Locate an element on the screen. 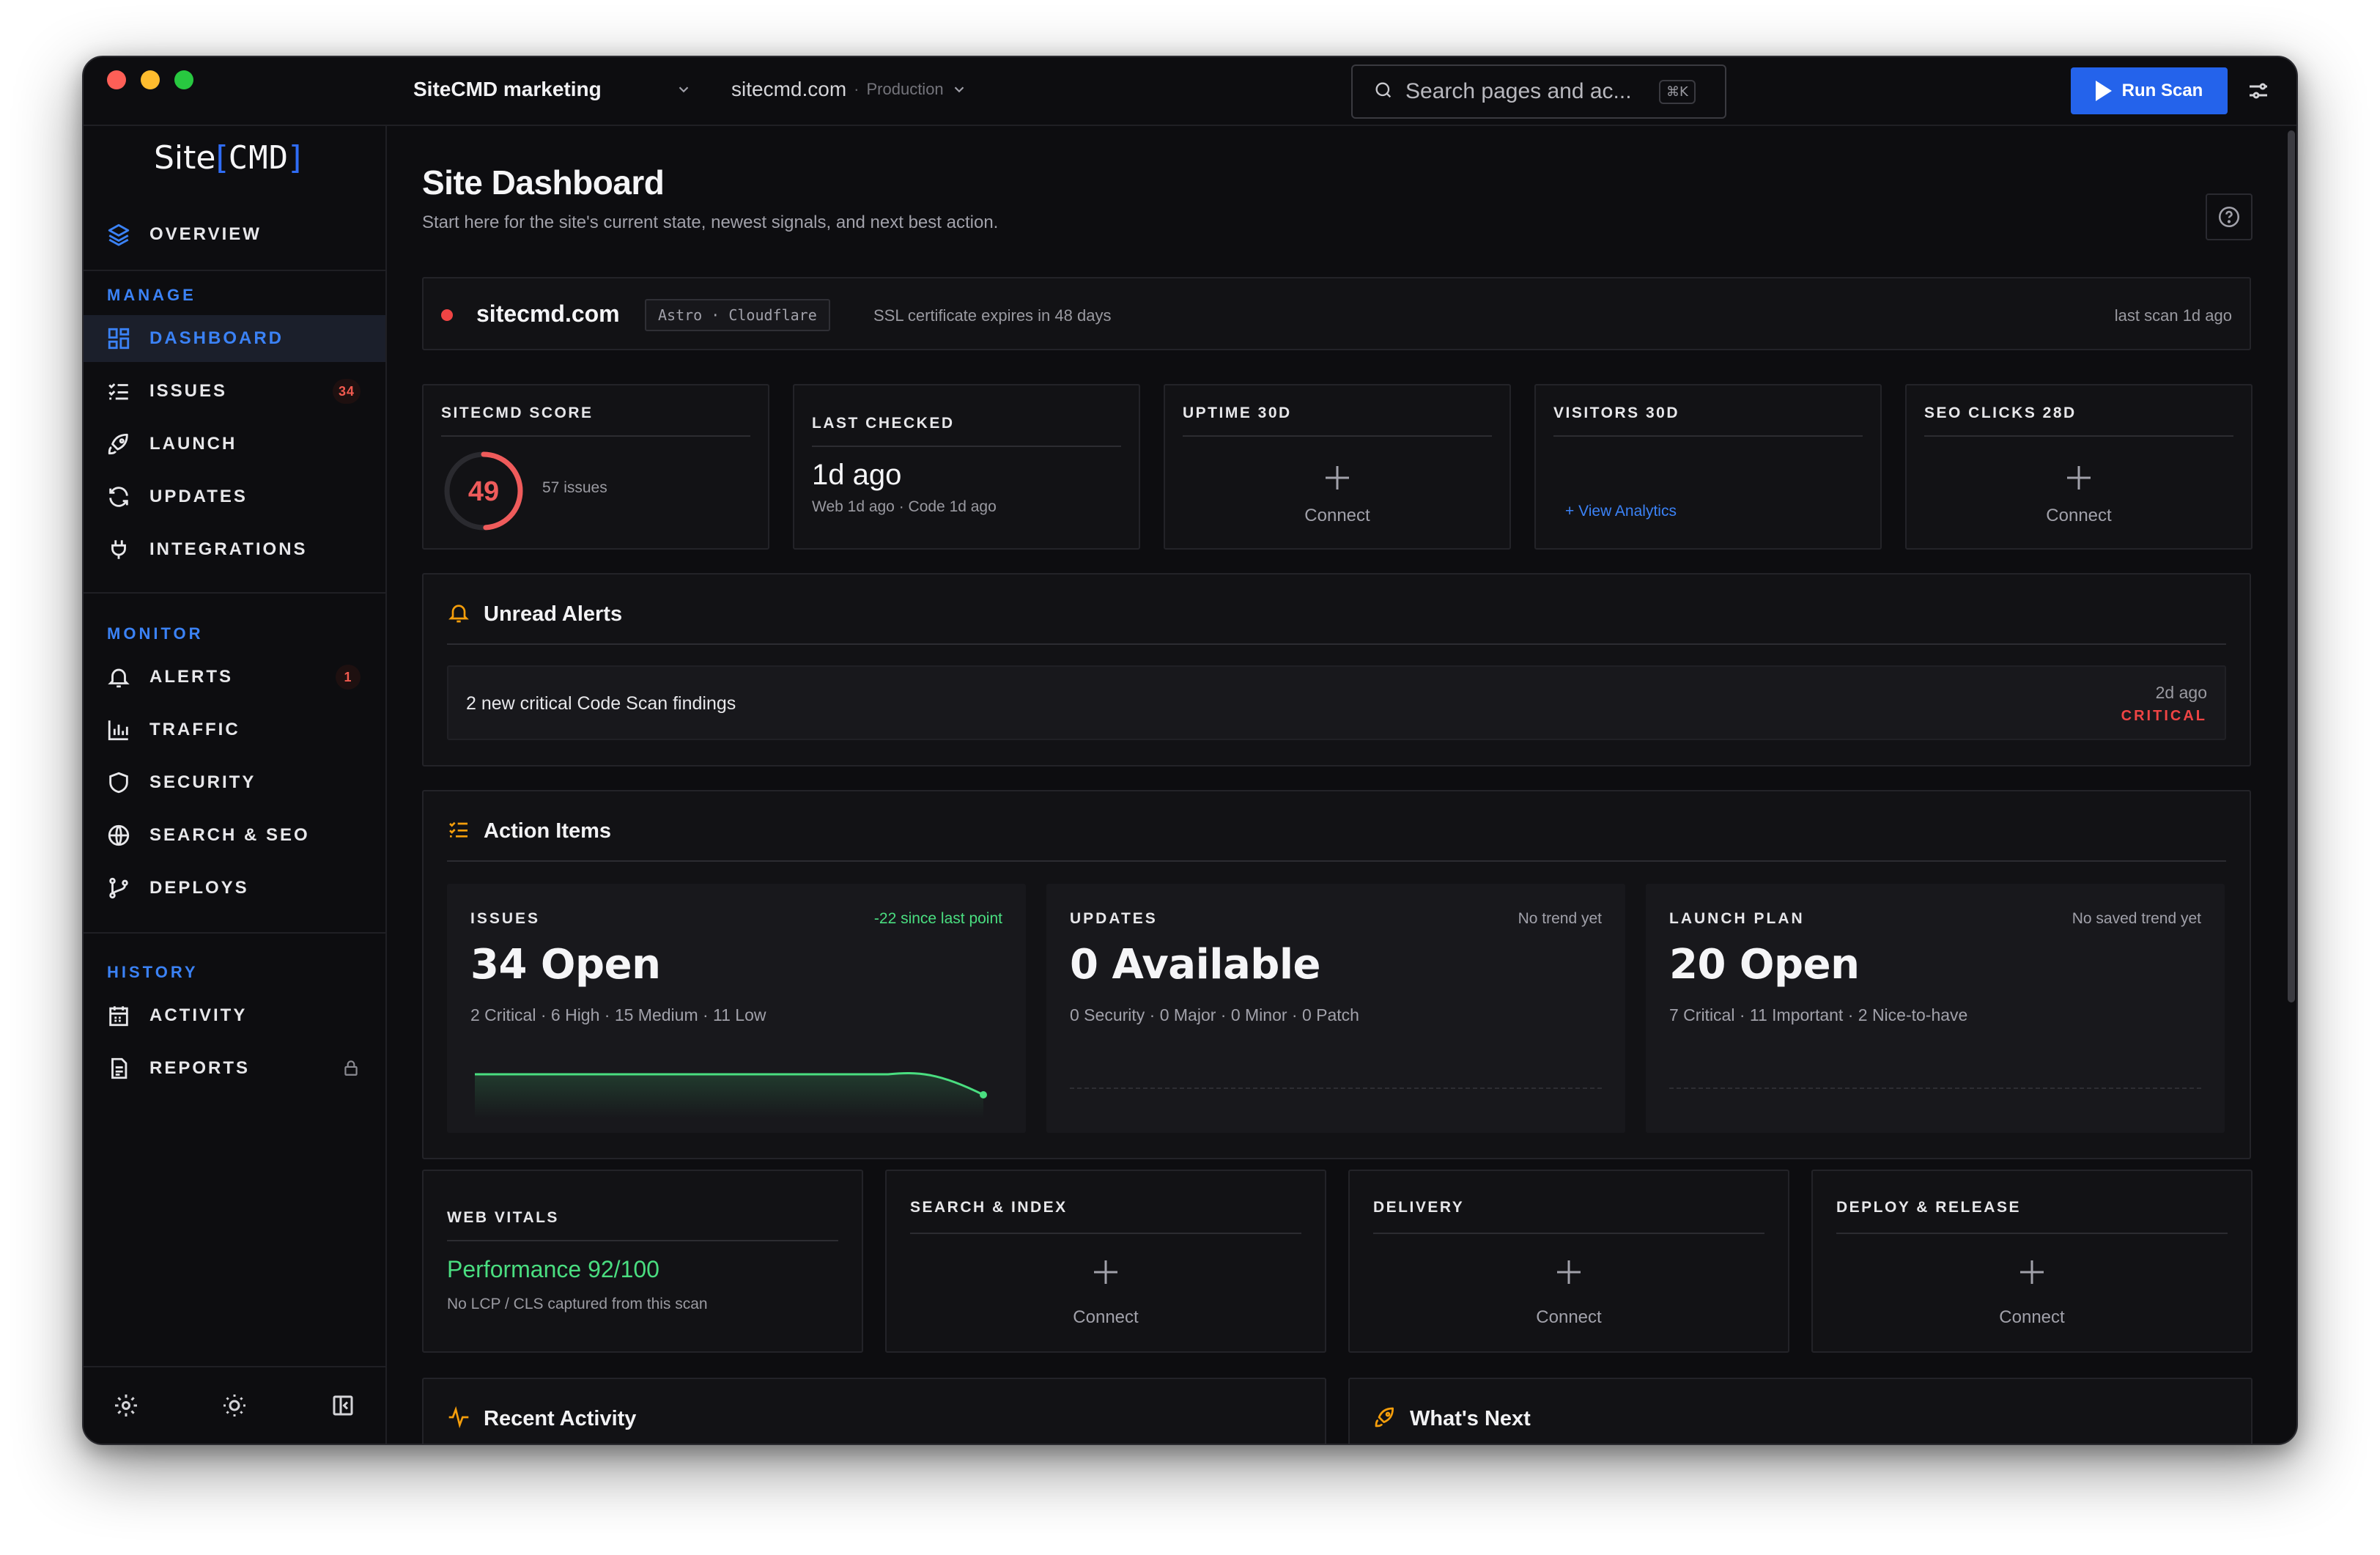  project-selector: SiteCMD marketing is located at coordinates (552, 90).